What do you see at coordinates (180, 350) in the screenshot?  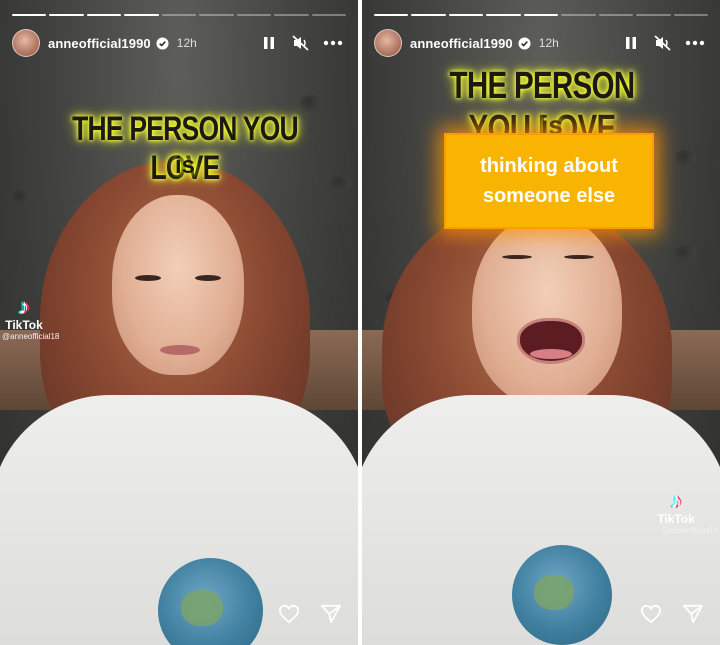 I see `mouth` at bounding box center [180, 350].